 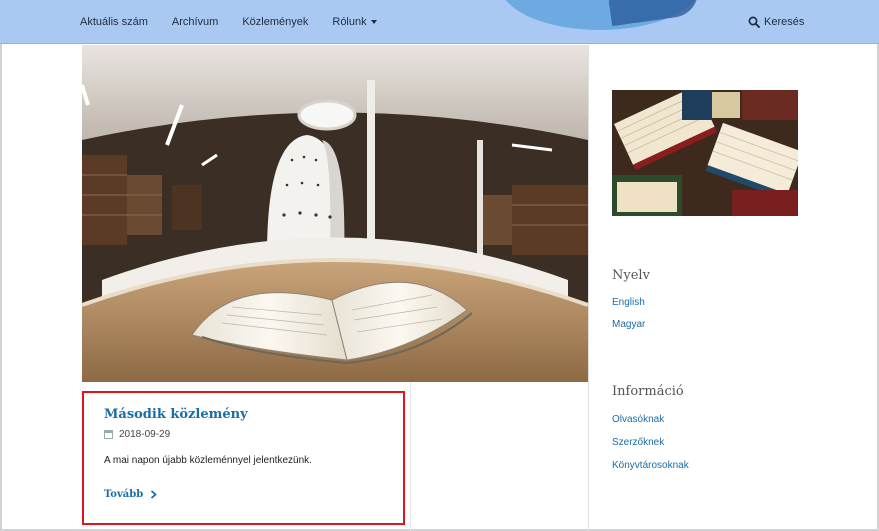 I want to click on books-illustration, so click(x=705, y=153).